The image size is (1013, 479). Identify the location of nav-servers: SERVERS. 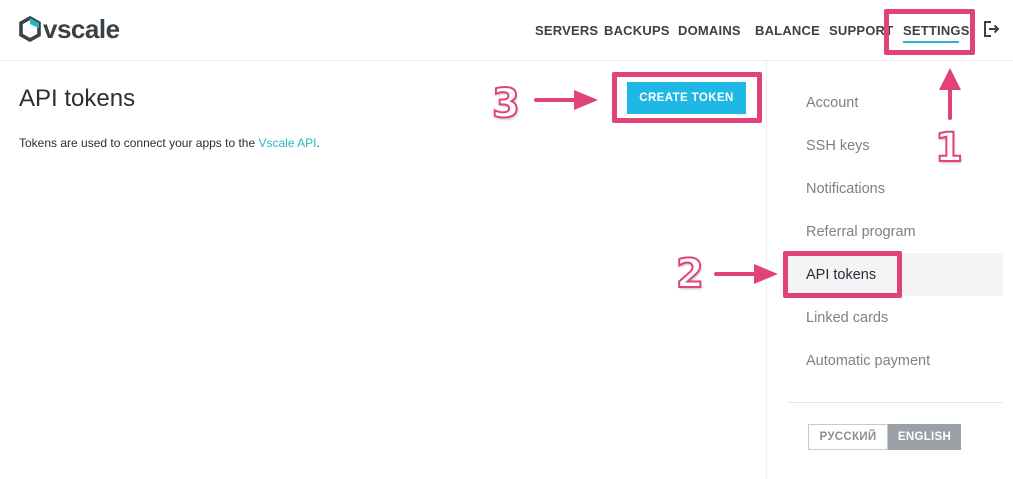
(566, 30).